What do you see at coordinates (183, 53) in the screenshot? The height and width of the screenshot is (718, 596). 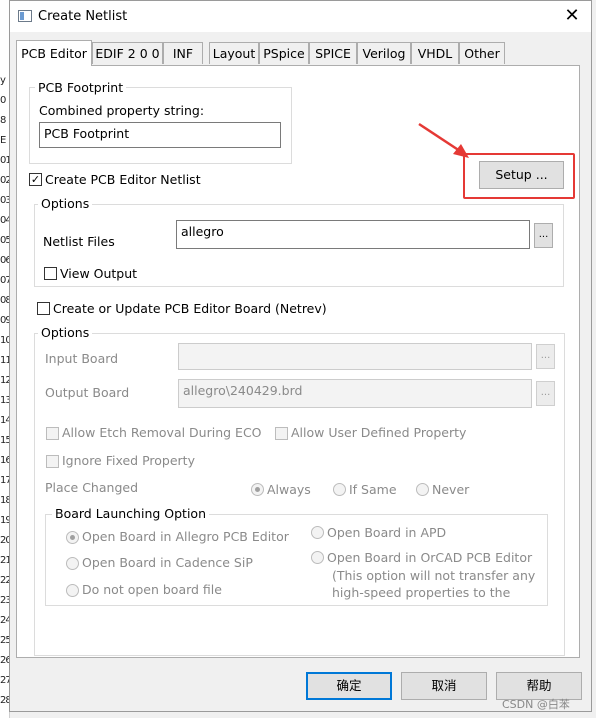 I see `tab-inf: INF` at bounding box center [183, 53].